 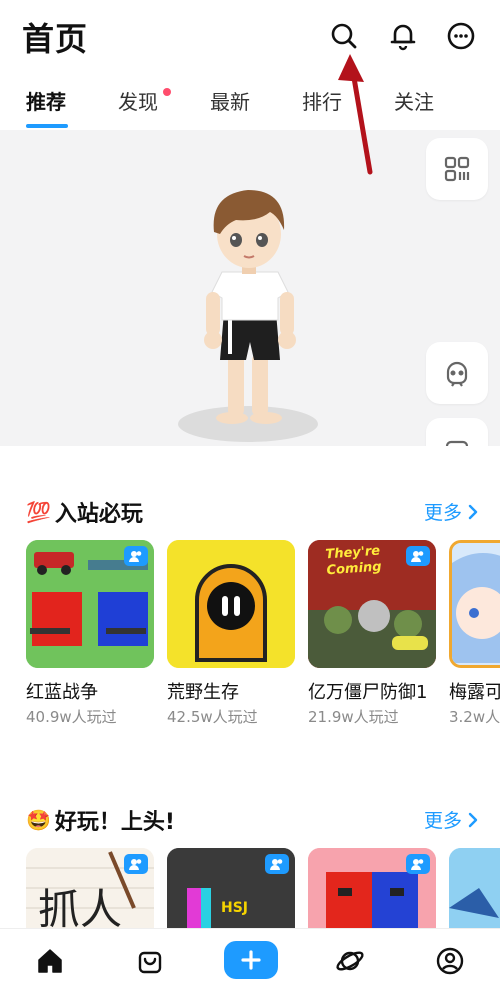 I want to click on game-thumbnail: They're Coming, so click(x=372, y=604).